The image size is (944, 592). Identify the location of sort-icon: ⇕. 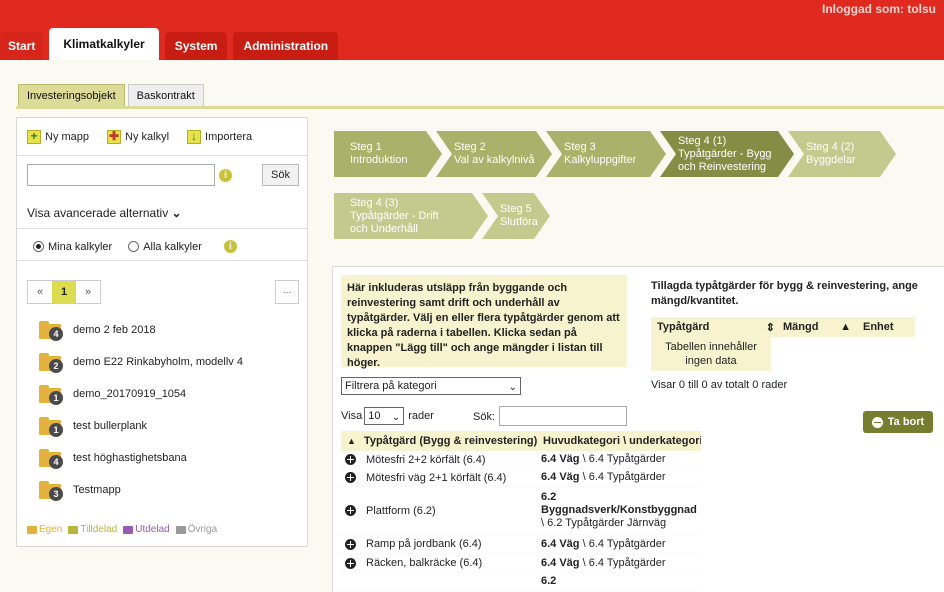
(770, 327).